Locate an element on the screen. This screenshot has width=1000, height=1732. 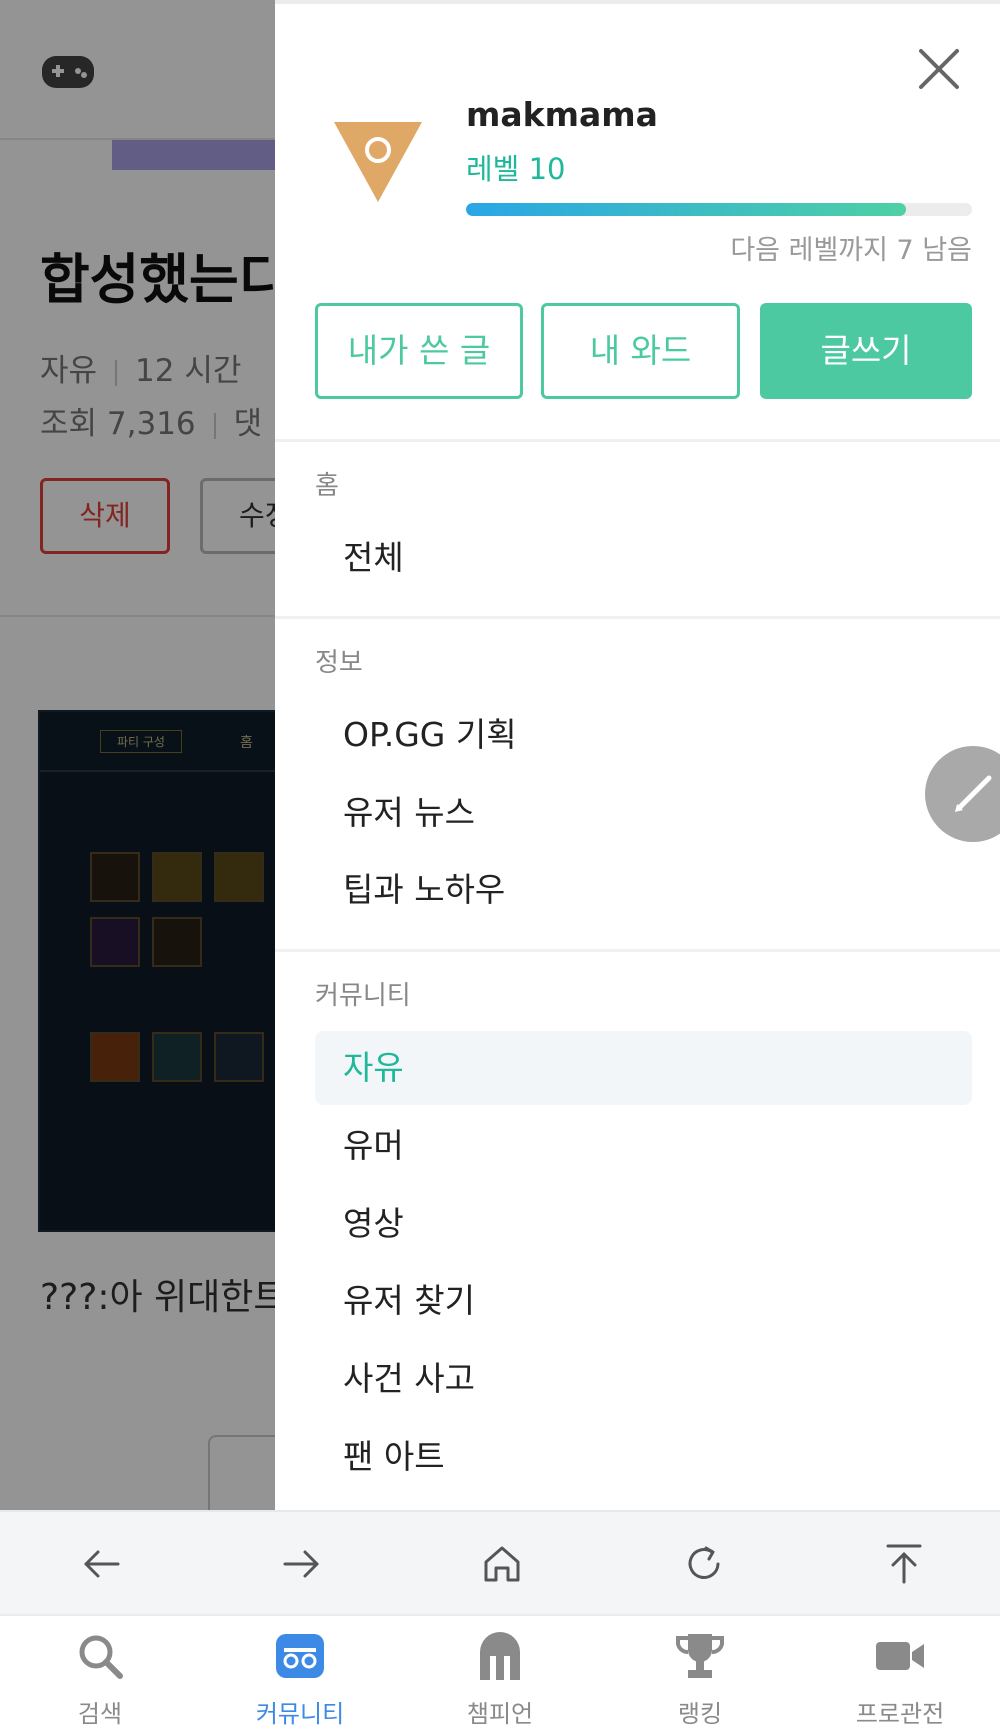
menu-item-find-user: 유저 찾기 is located at coordinates (643, 1301).